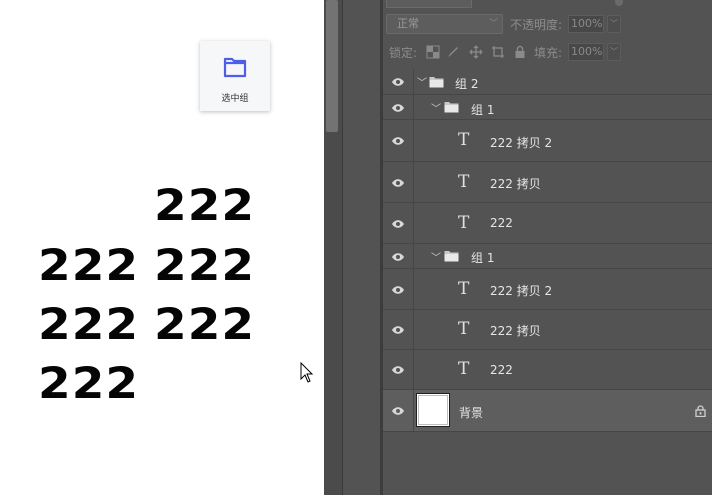 This screenshot has height=495, width=712. I want to click on layer-row-background: 背景, so click(547, 411).